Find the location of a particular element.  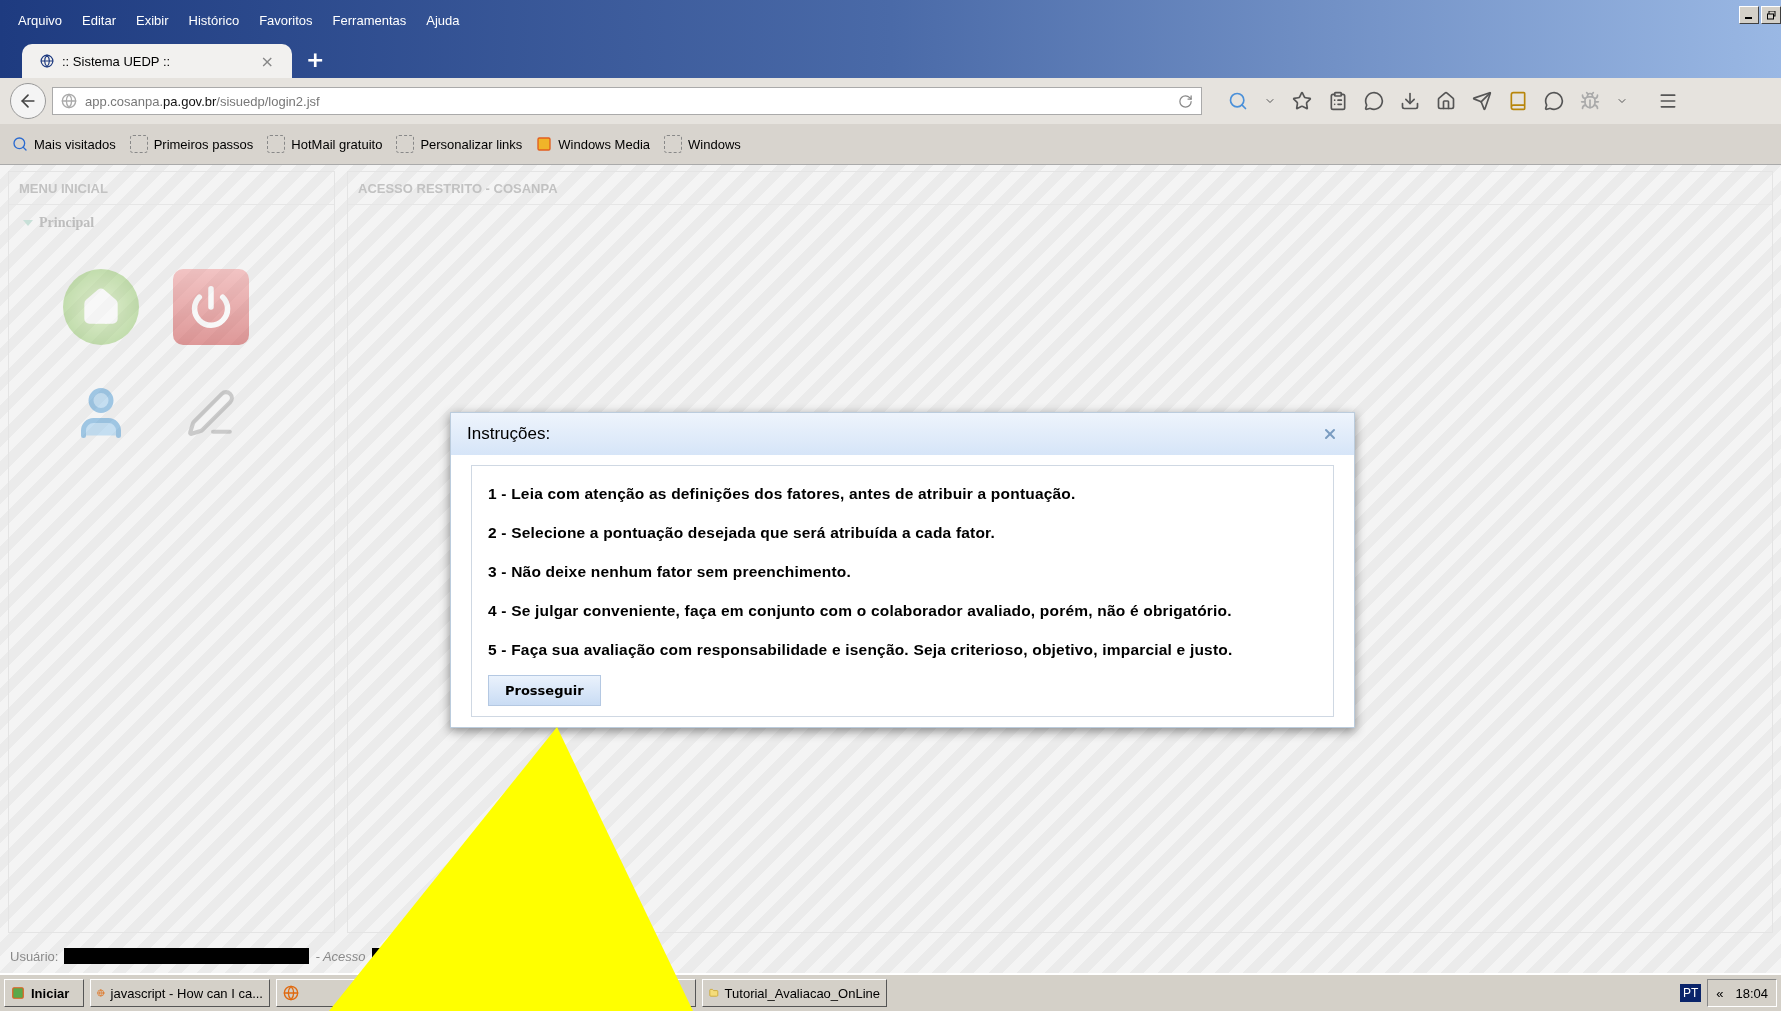

menu-item: Editar is located at coordinates (99, 20).